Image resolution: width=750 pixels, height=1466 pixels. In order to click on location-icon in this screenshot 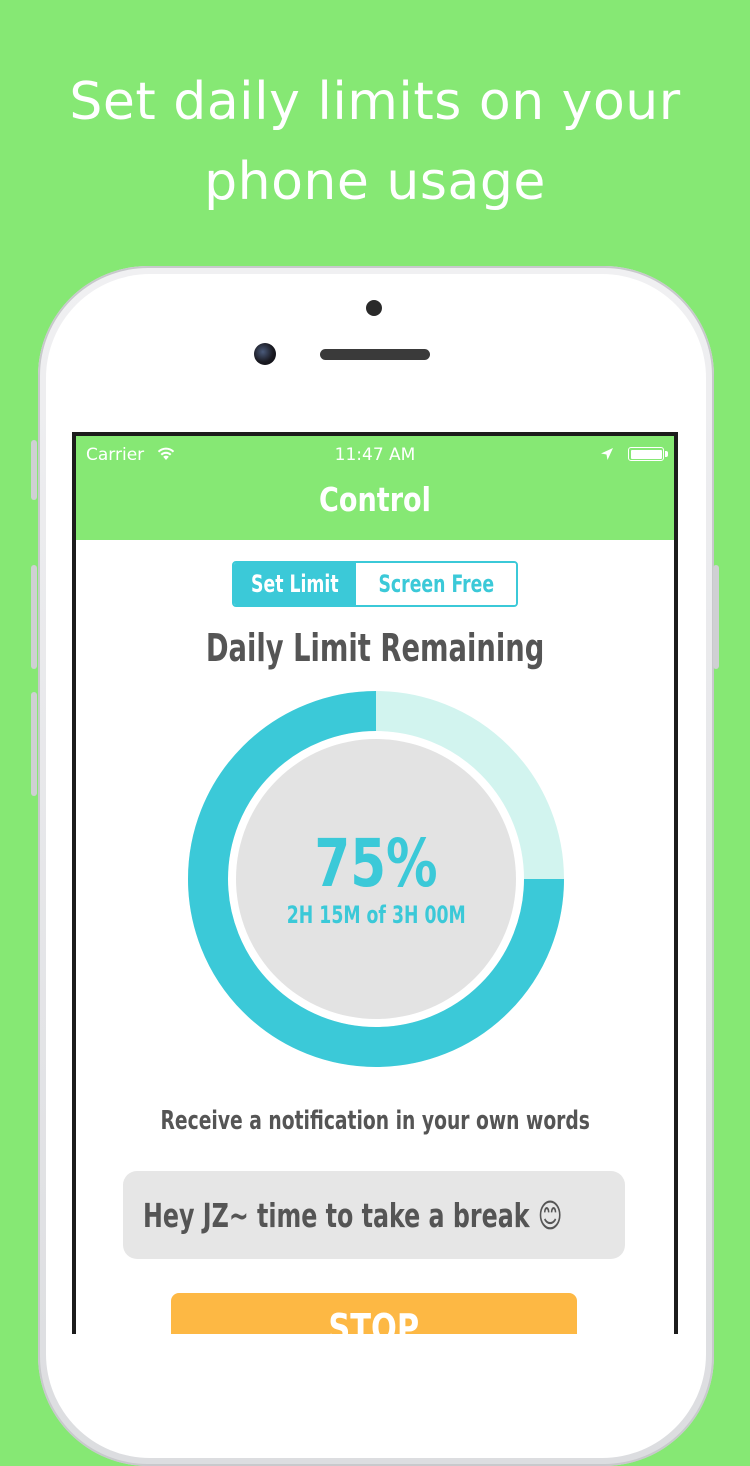, I will do `click(607, 454)`.